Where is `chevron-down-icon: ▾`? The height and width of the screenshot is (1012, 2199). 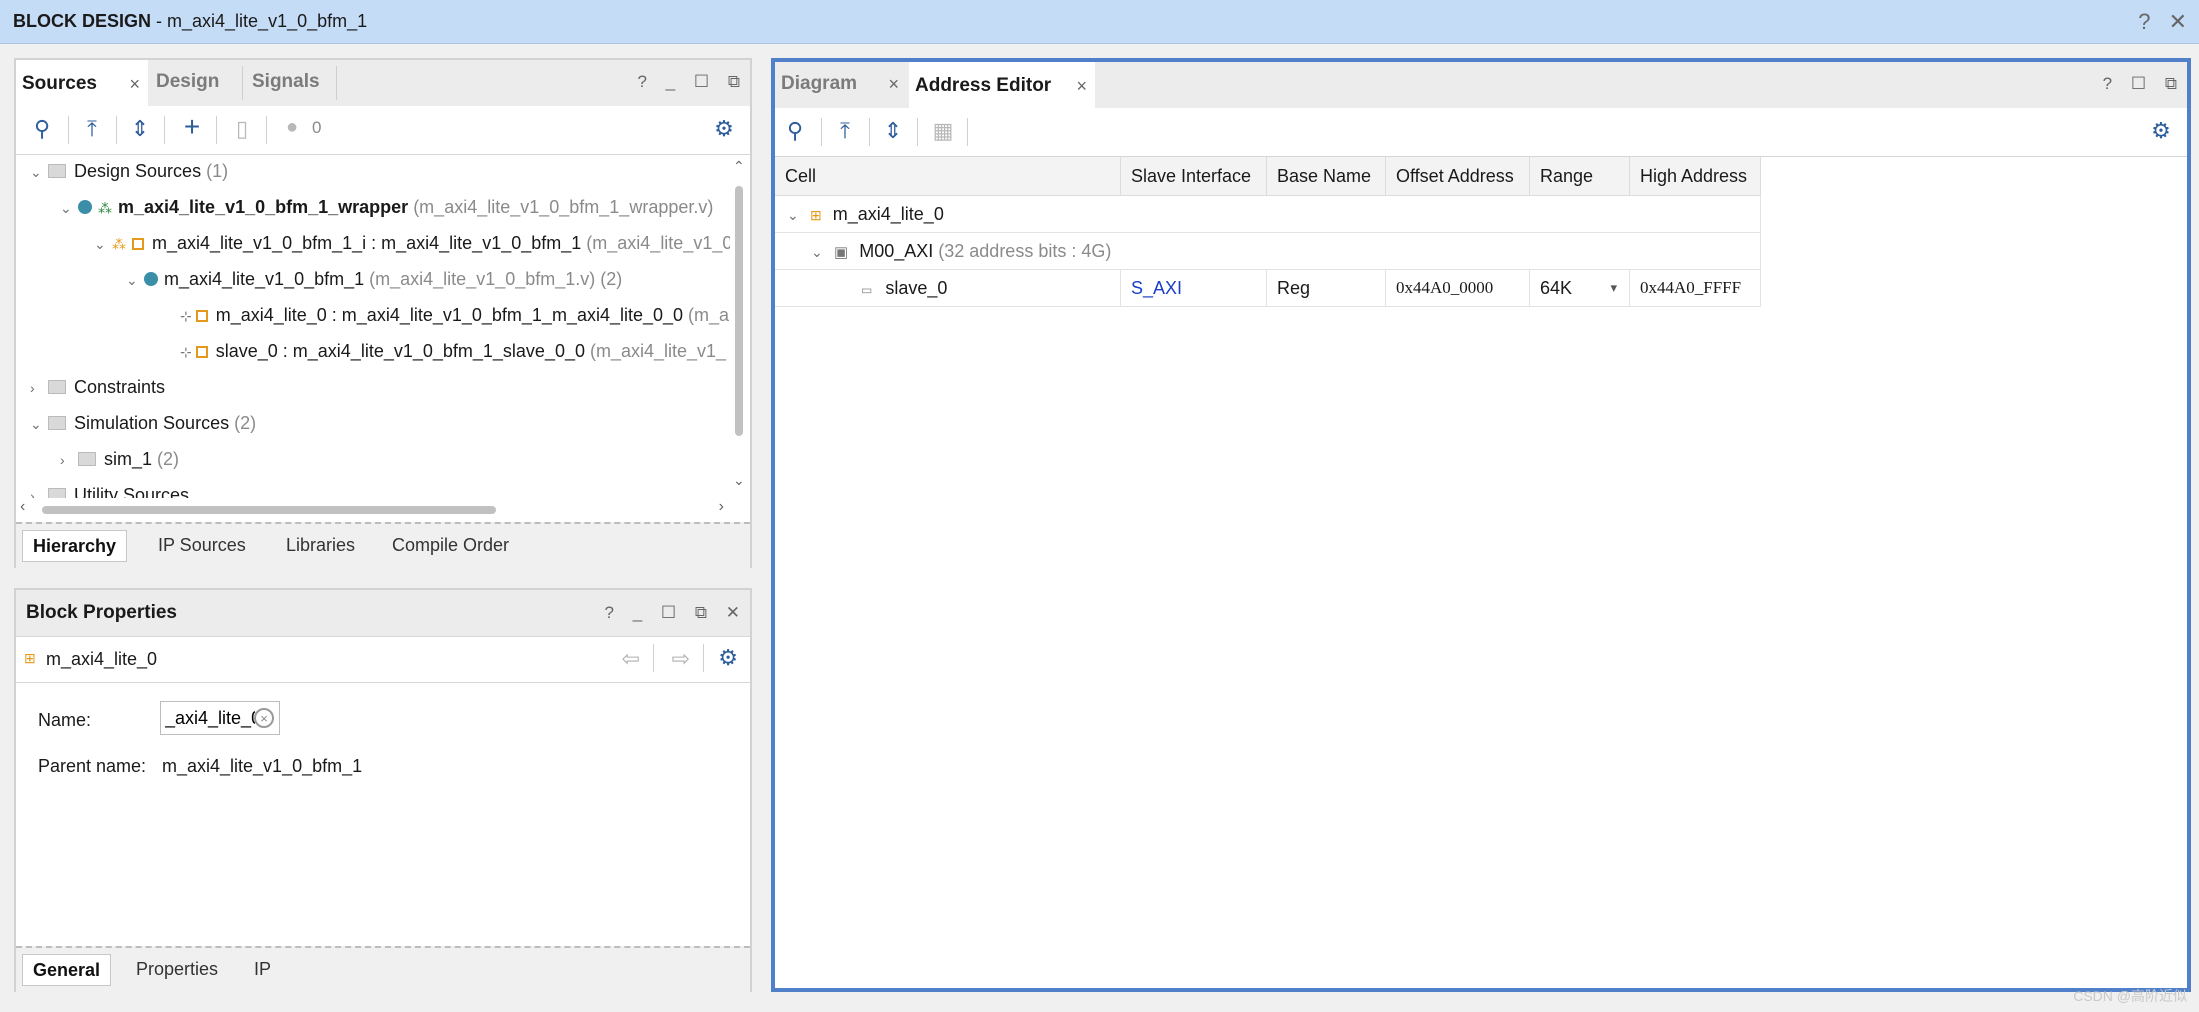
chevron-down-icon: ▾ is located at coordinates (1613, 288).